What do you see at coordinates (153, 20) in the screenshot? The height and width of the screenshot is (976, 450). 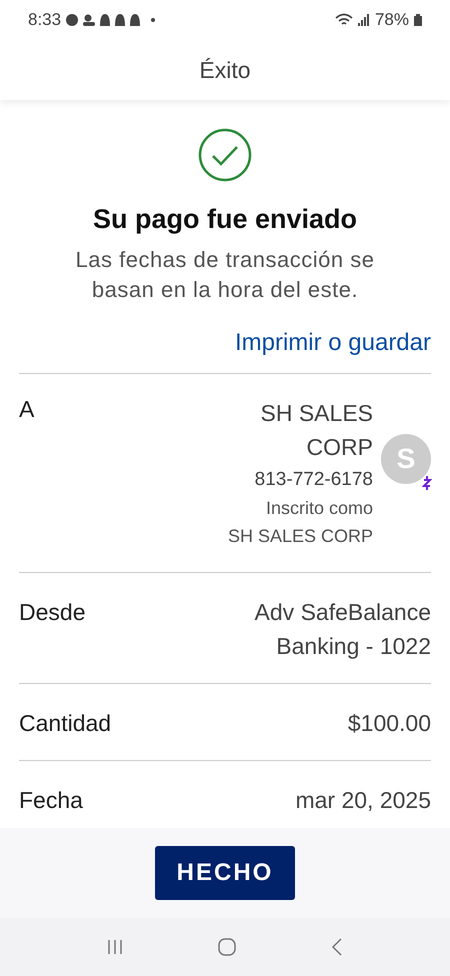 I see `dot-icon` at bounding box center [153, 20].